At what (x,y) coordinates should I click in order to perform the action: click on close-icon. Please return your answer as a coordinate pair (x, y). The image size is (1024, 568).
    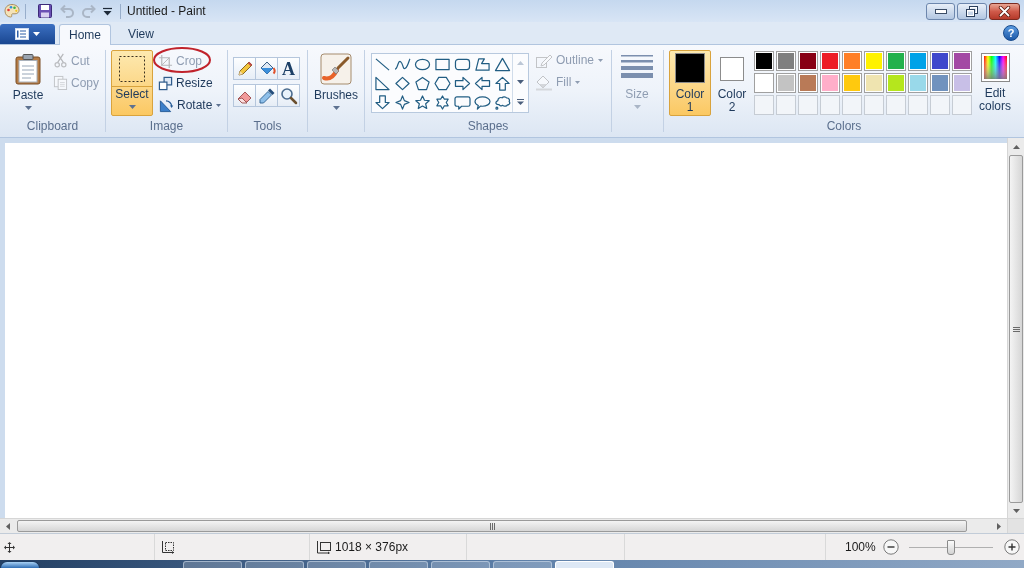
    Looking at the image, I should click on (1004, 11).